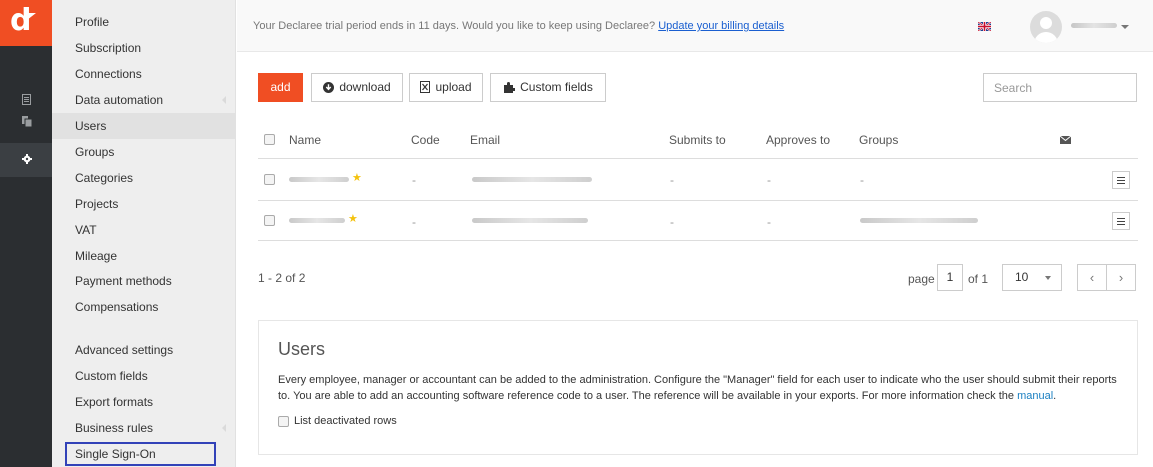  I want to click on user-submits-to: -, so click(672, 180).